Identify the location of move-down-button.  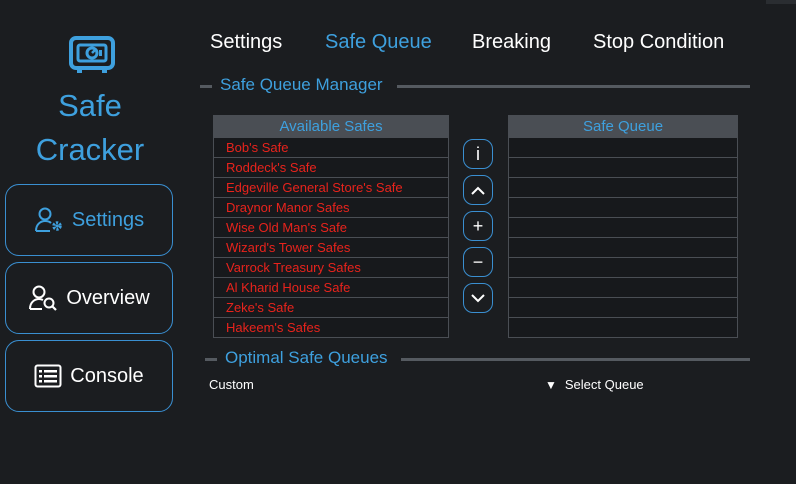
(478, 298).